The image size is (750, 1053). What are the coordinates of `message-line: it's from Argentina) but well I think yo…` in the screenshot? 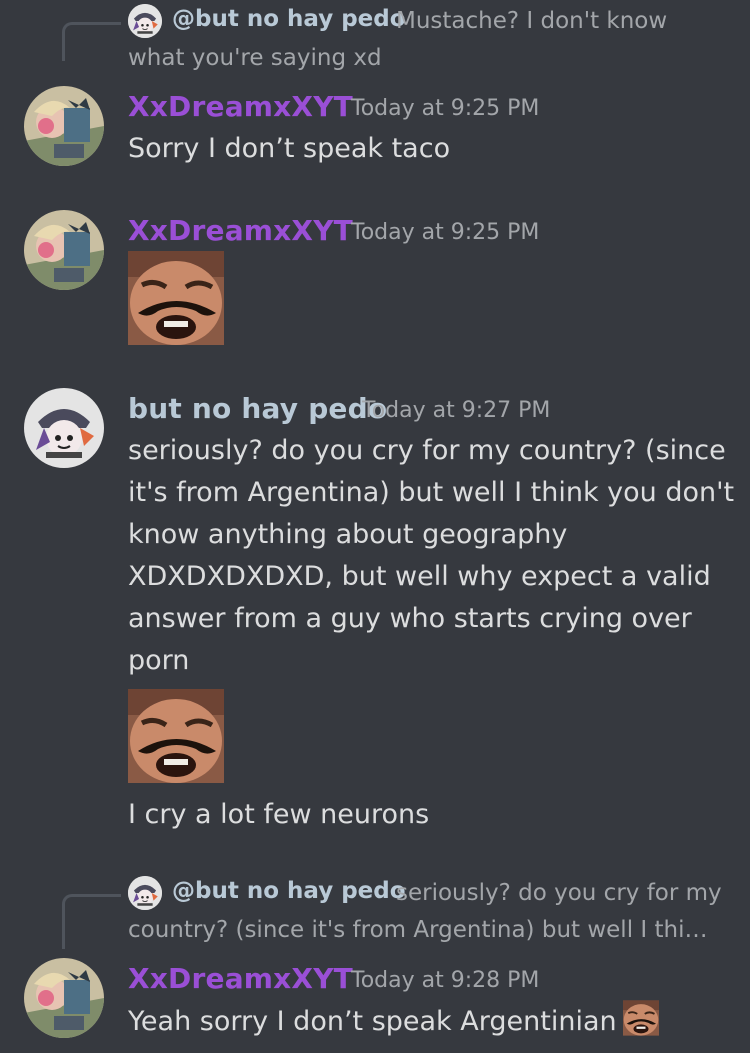 It's located at (431, 492).